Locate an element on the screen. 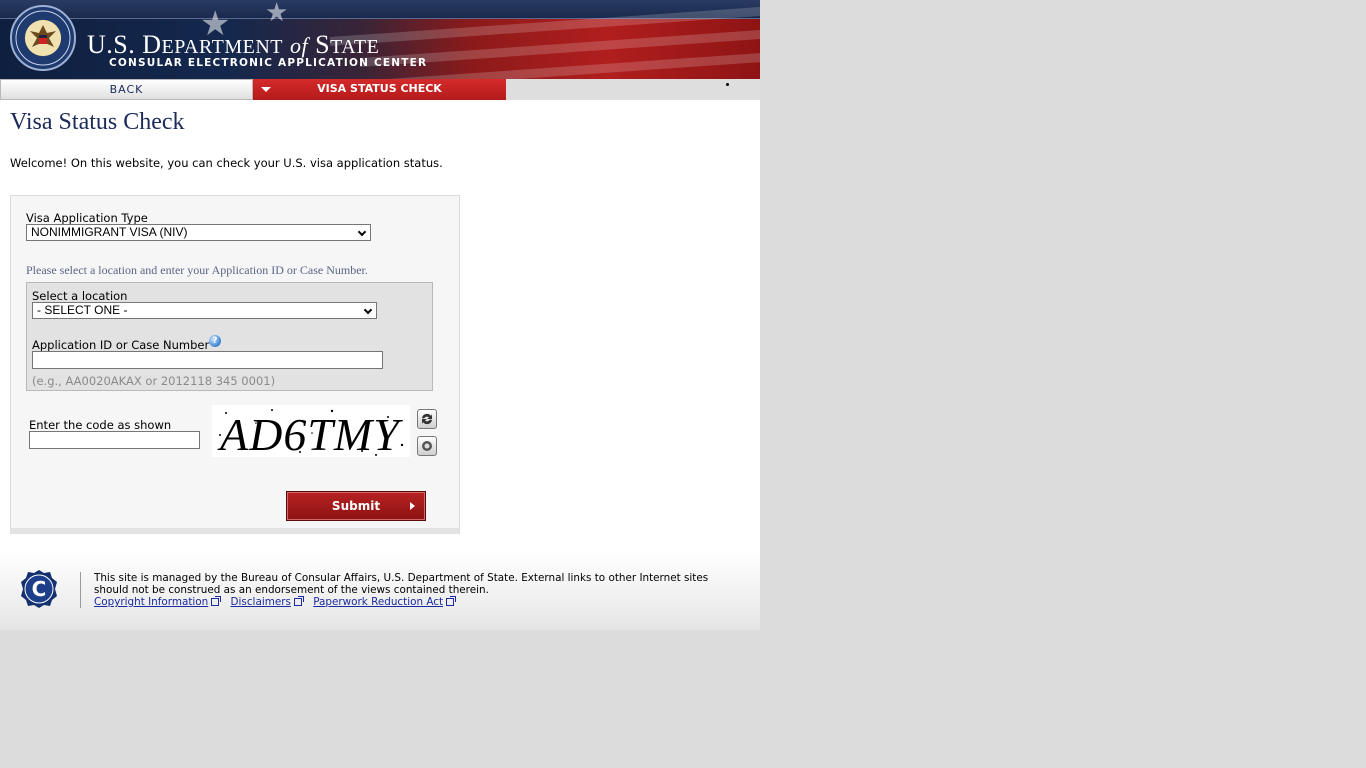 The width and height of the screenshot is (1366, 768). captcha-text: AD6TMY is located at coordinates (310, 433).